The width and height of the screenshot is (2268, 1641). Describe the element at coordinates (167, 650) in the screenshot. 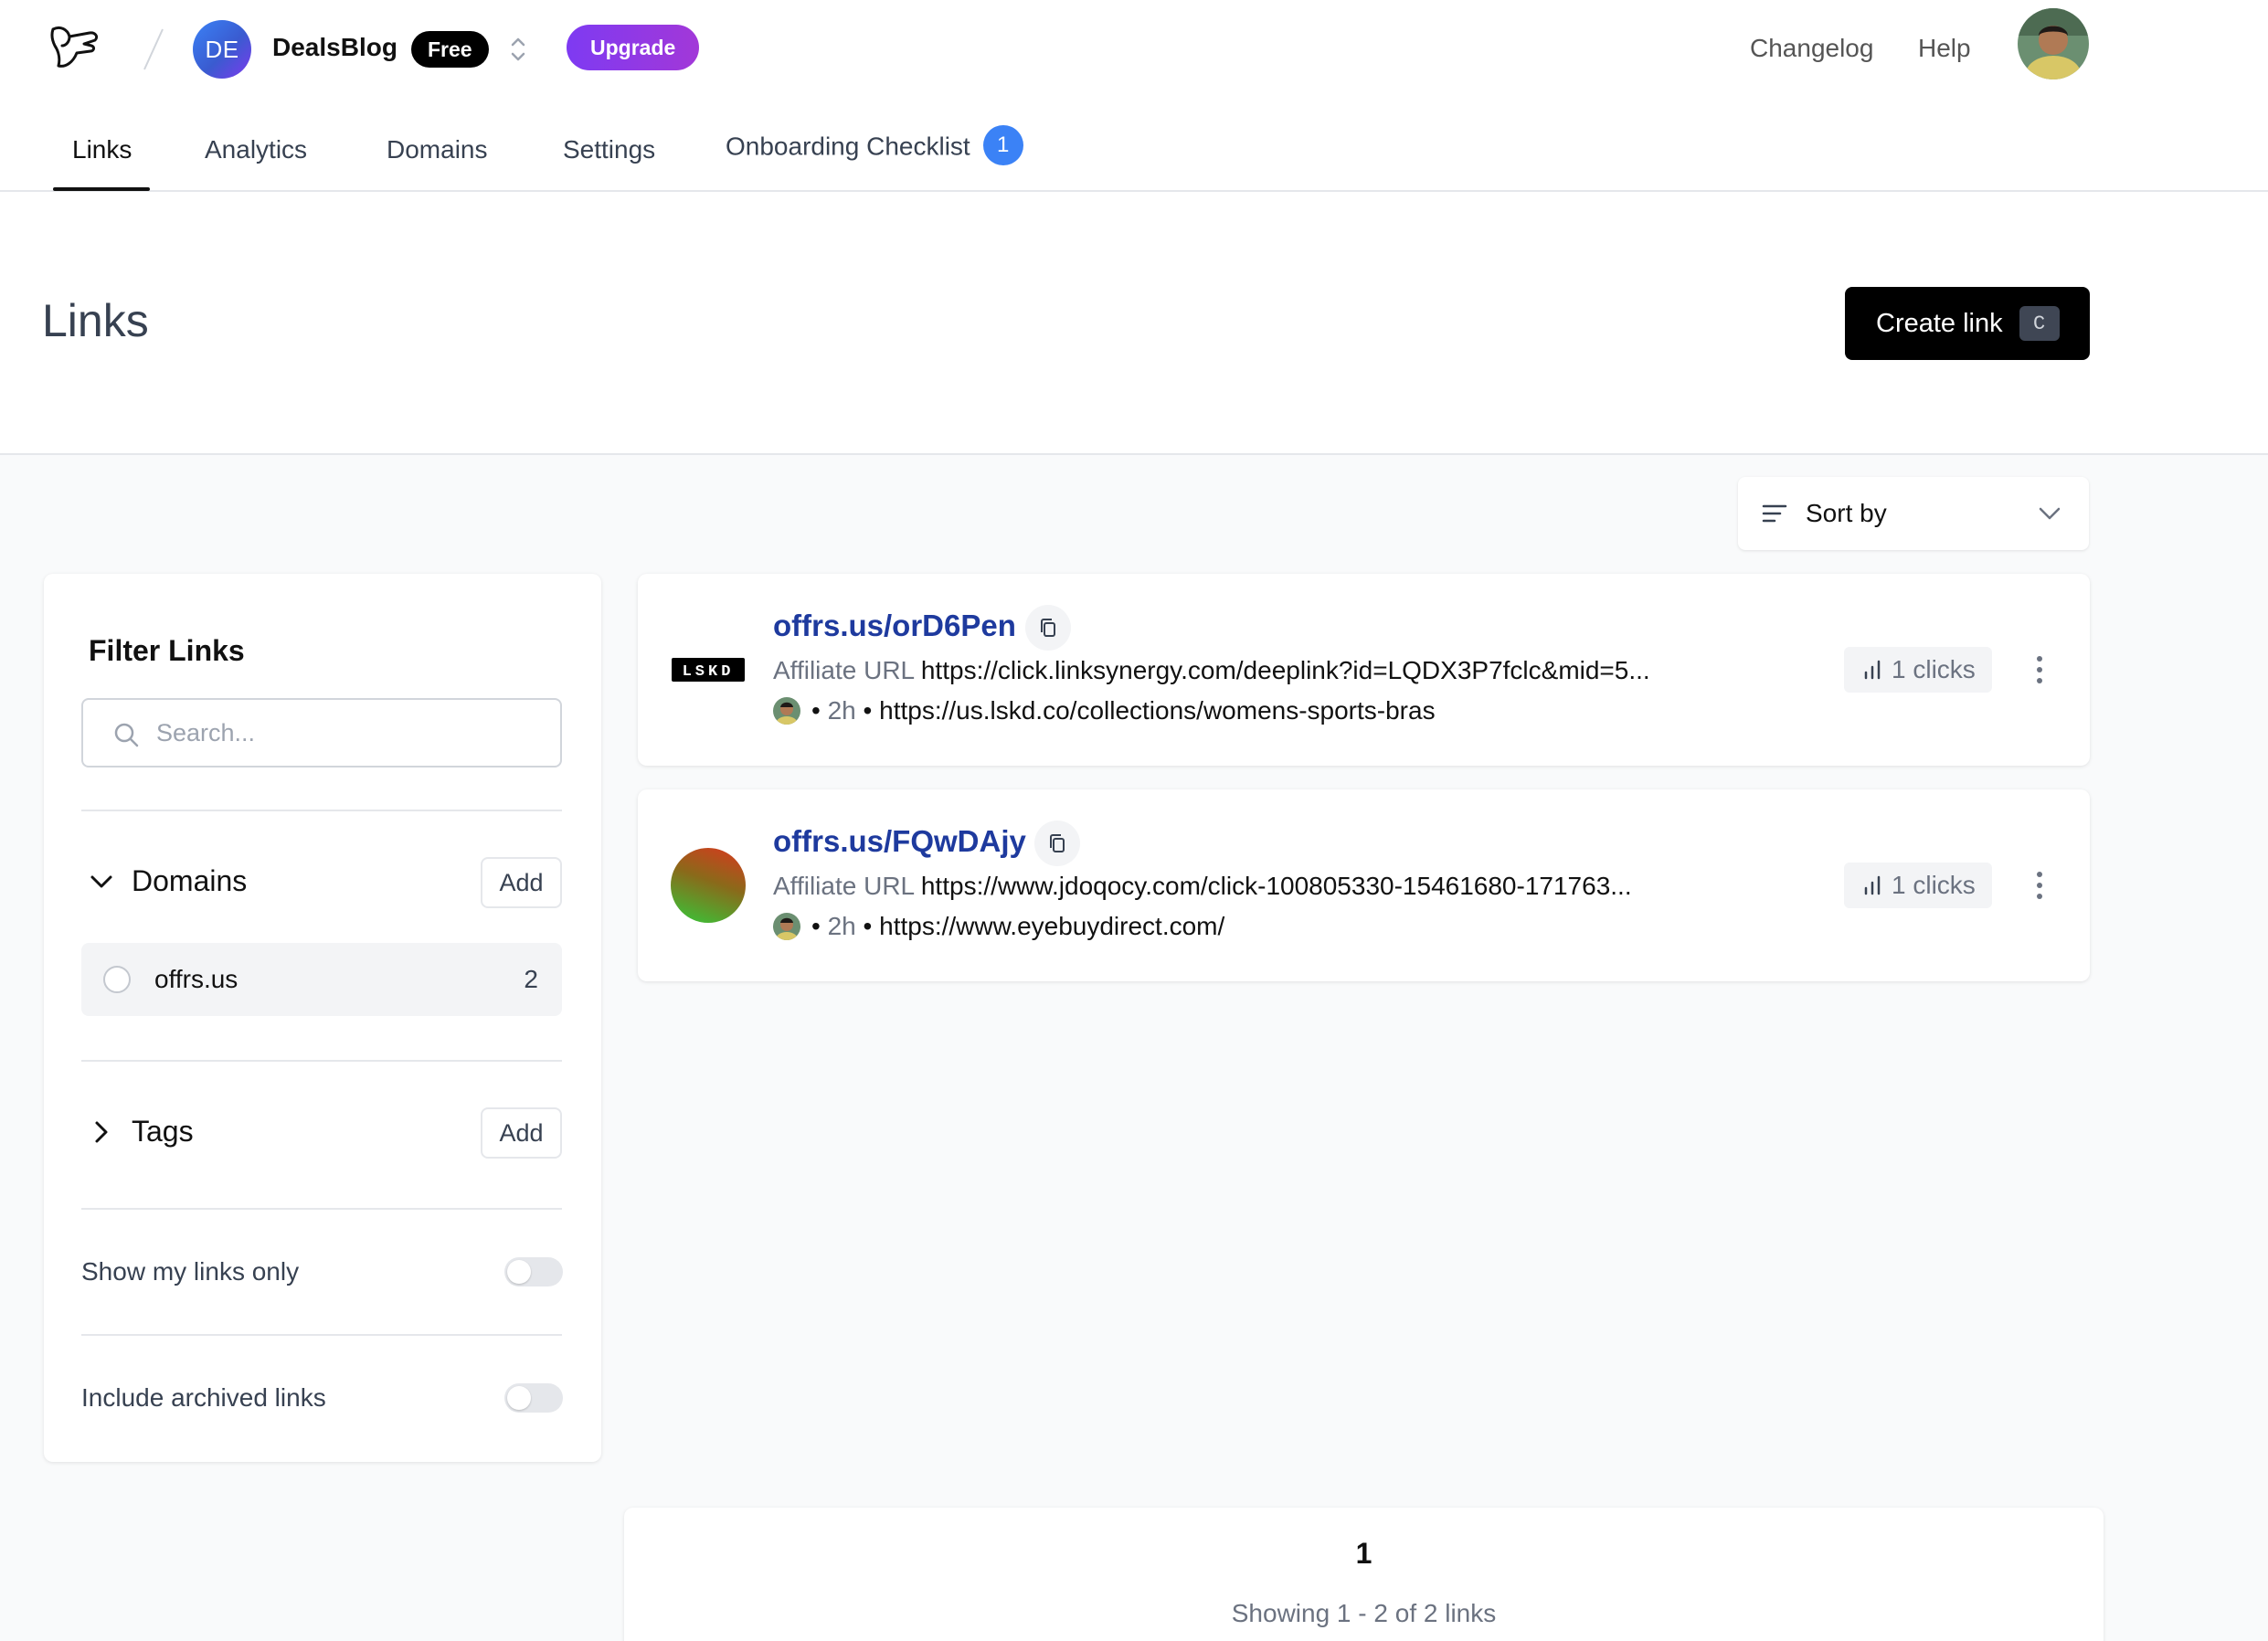

I see `filter-title: Filter Links` at that location.